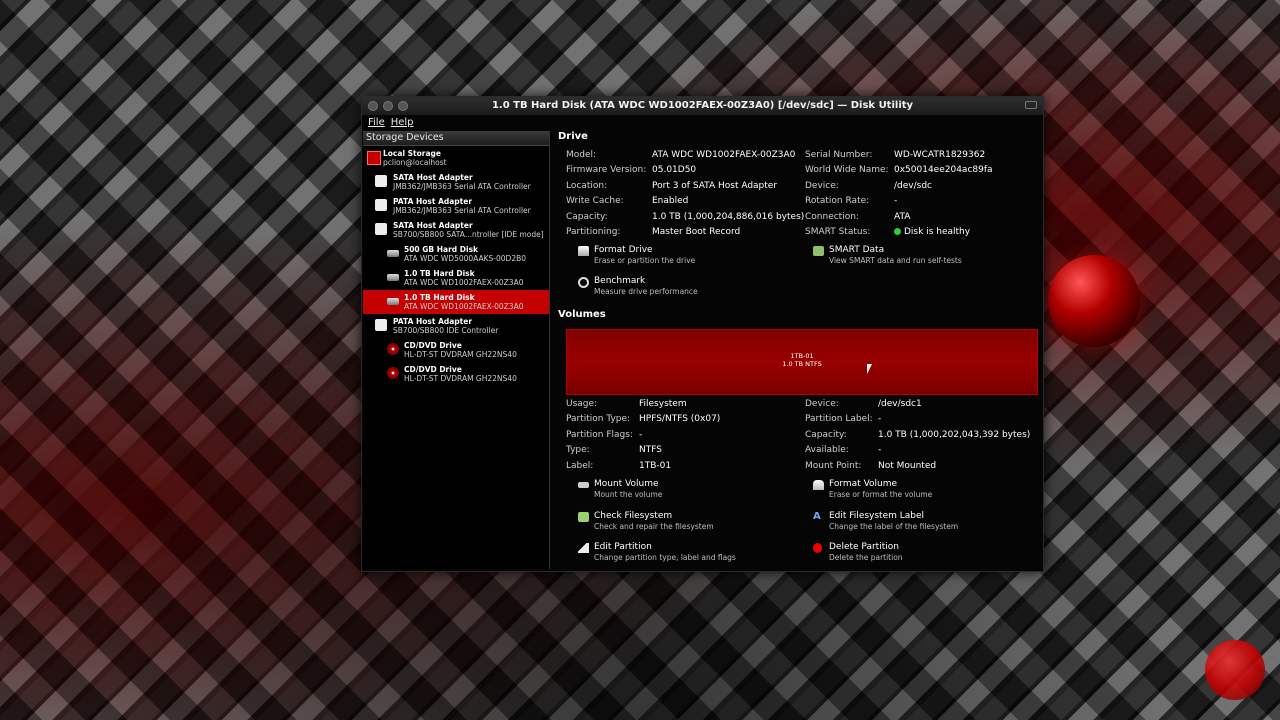 Image resolution: width=1280 pixels, height=720 pixels. I want to click on volume-right-row: Available: -, so click(843, 450).